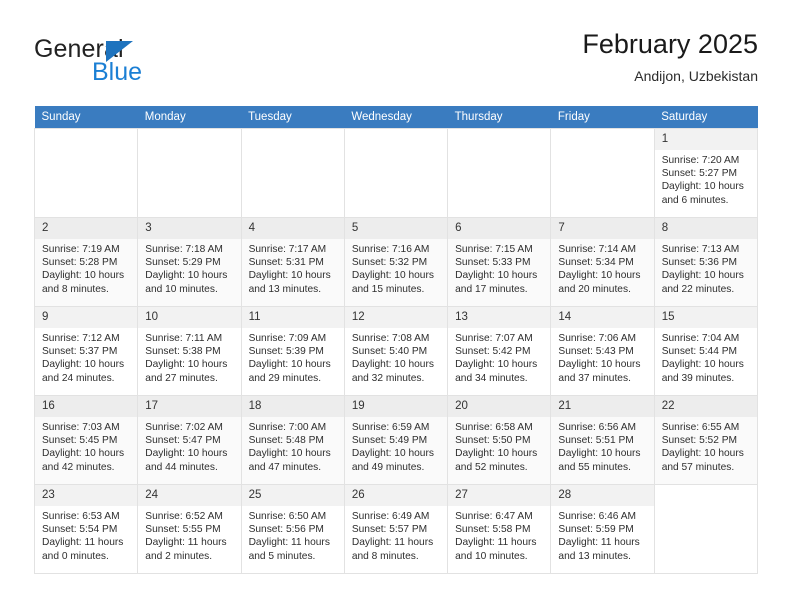  What do you see at coordinates (83, 282) in the screenshot?
I see `daylight-text: Daylight: 10 hours and 8 minutes.` at bounding box center [83, 282].